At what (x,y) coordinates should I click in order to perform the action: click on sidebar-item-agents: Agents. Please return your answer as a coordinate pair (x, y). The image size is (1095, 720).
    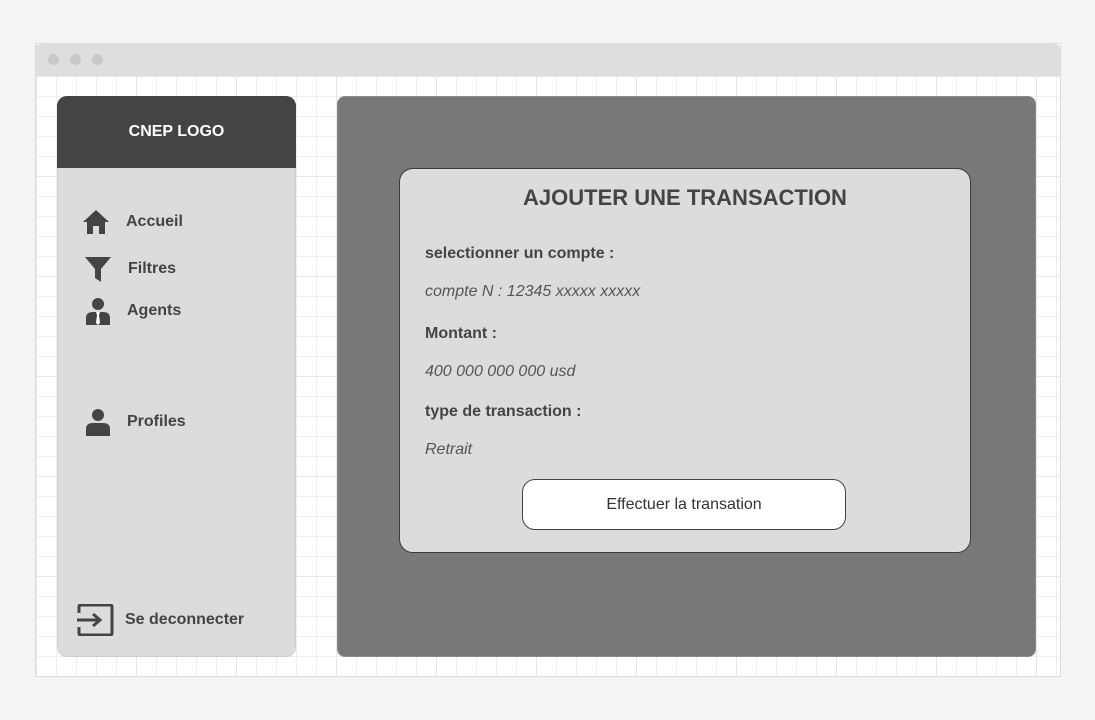
    Looking at the image, I should click on (133, 311).